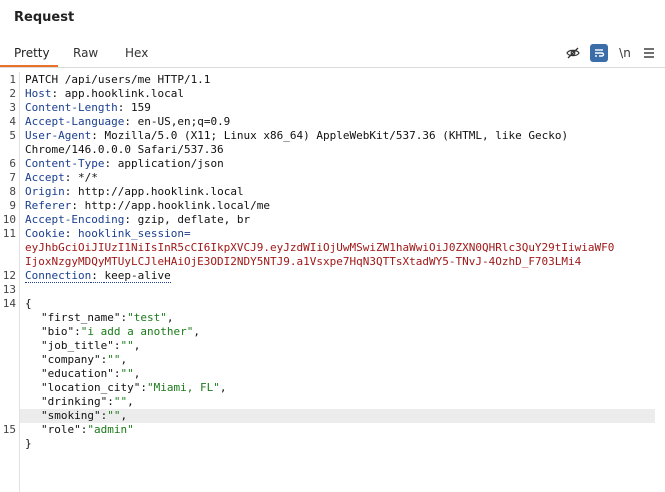  I want to click on json-key: "education", so click(77, 373).